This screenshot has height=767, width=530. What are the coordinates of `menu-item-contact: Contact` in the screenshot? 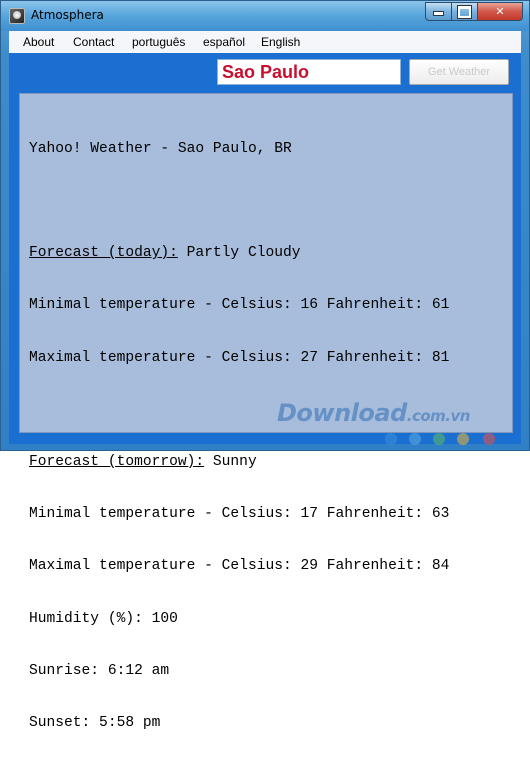 It's located at (93, 42).